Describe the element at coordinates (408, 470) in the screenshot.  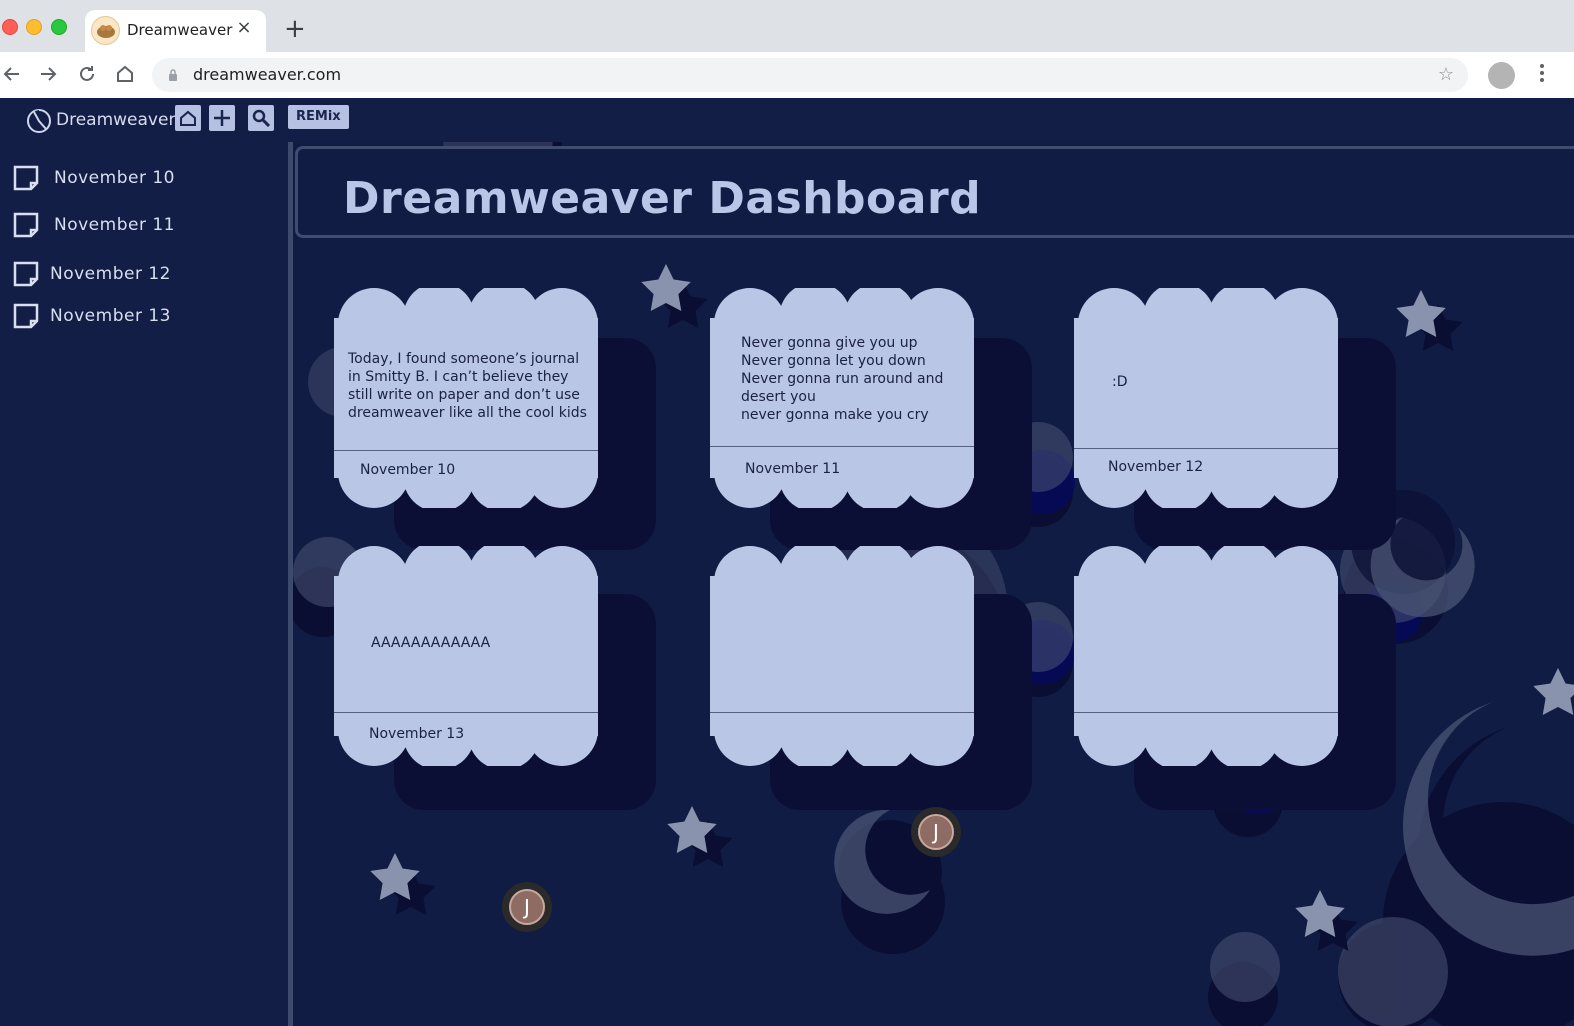
I see `card-date: November 10` at that location.